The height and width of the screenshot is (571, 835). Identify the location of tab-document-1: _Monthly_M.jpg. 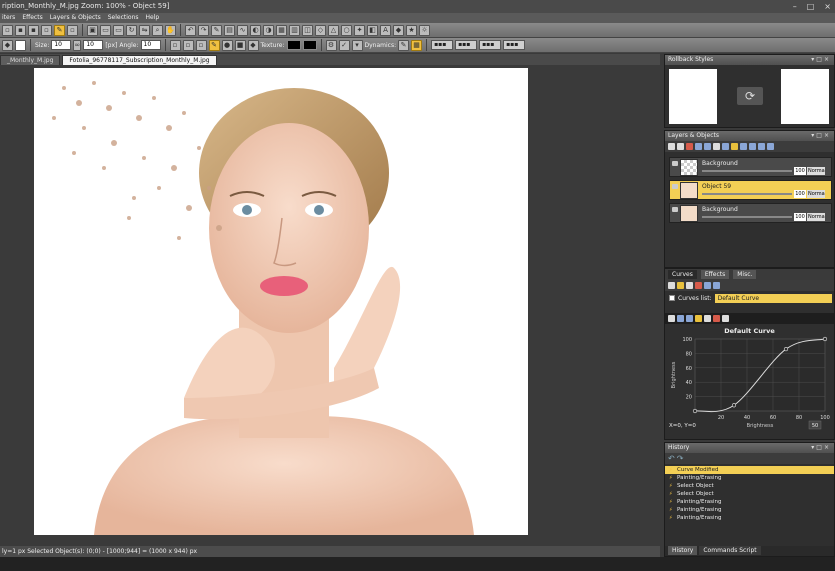
(30, 60).